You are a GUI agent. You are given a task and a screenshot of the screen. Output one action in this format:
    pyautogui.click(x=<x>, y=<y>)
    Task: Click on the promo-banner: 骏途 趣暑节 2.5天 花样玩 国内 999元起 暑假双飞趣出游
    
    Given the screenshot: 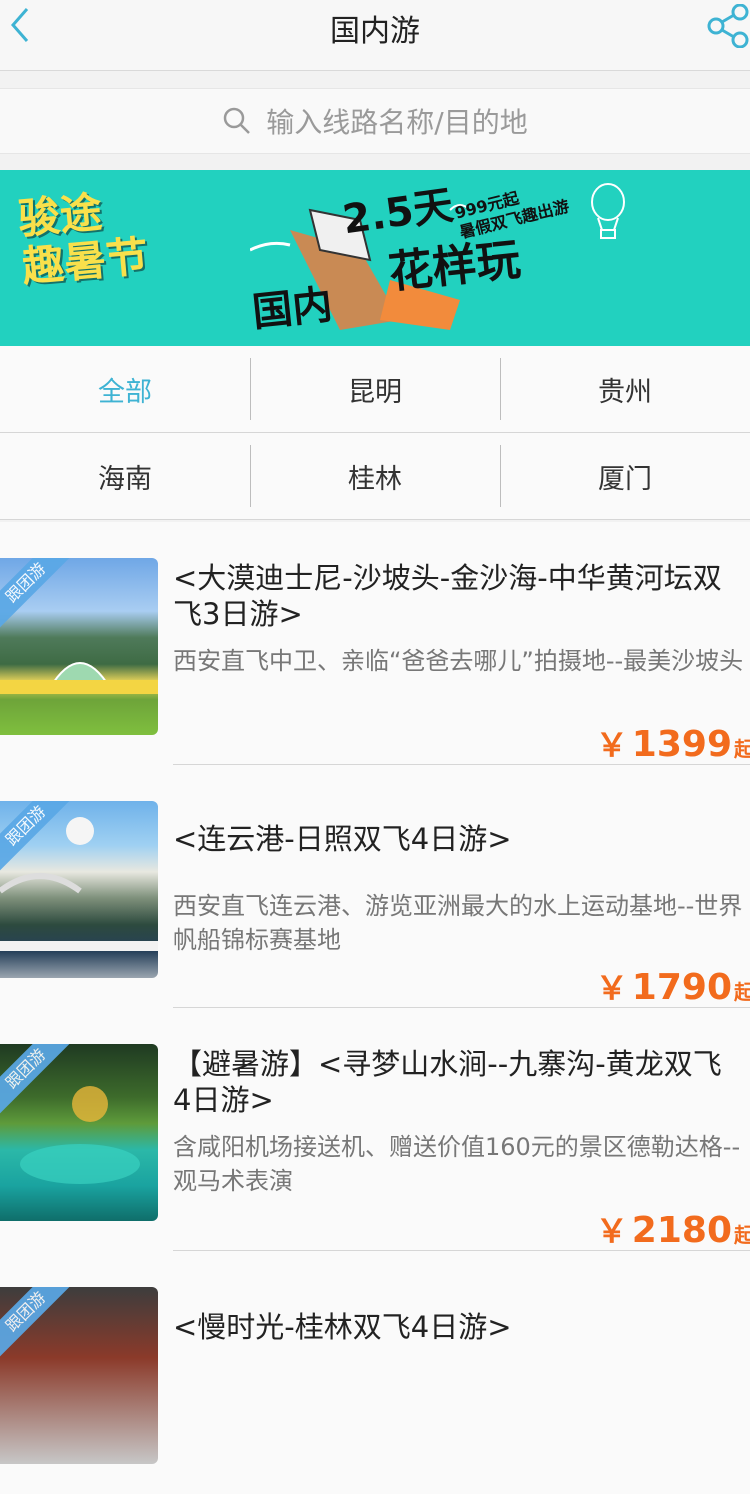 What is the action you would take?
    pyautogui.click(x=375, y=258)
    